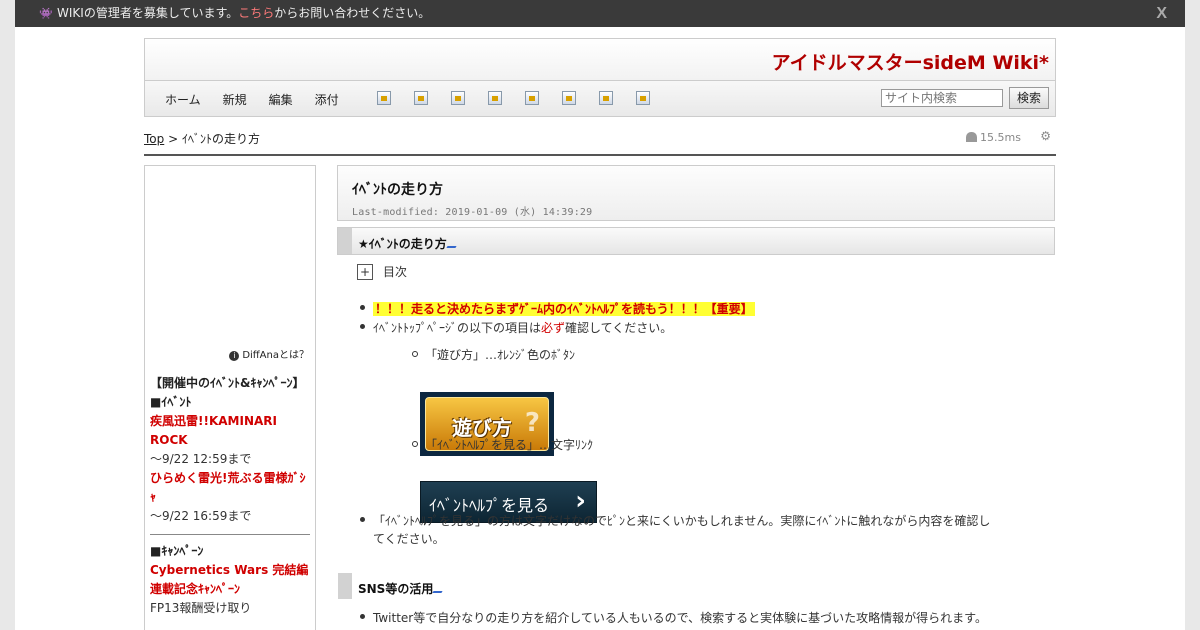  Describe the element at coordinates (402, 244) in the screenshot. I see `section-1-title: ★ｲﾍﾞﾝﾄの走り方` at that location.